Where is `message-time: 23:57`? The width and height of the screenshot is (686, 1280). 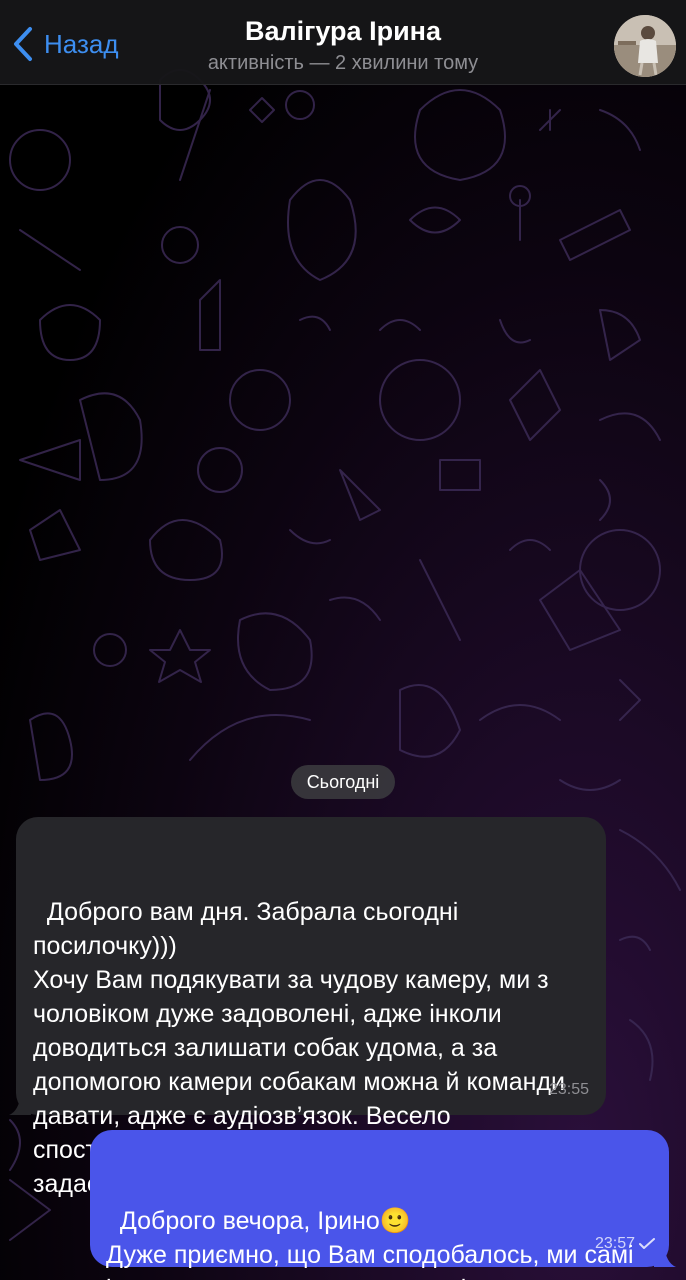 message-time: 23:57 is located at coordinates (614, 1243).